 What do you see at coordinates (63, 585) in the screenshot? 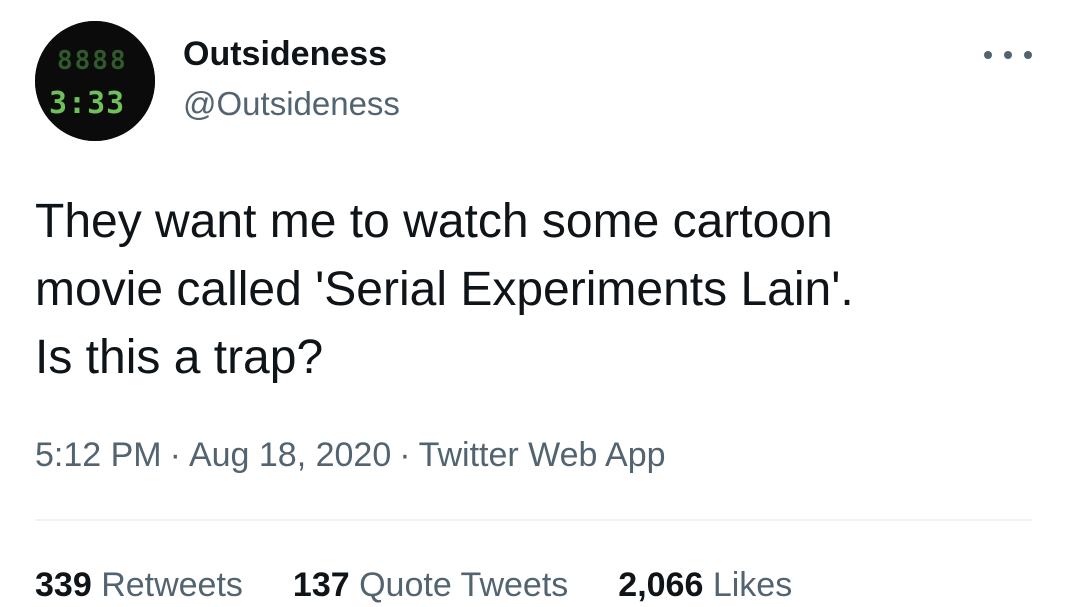
I see `retweets-count: 339` at bounding box center [63, 585].